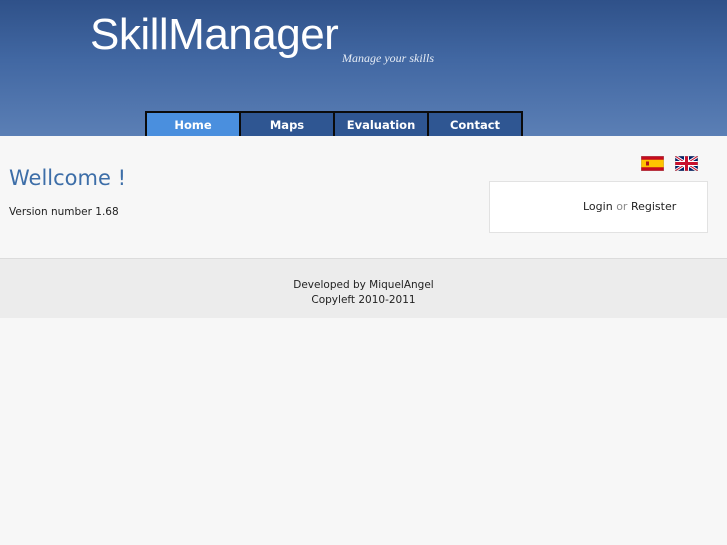 Image resolution: width=727 pixels, height=545 pixels. Describe the element at coordinates (67, 178) in the screenshot. I see `welcome-heading: Wellcome !` at that location.